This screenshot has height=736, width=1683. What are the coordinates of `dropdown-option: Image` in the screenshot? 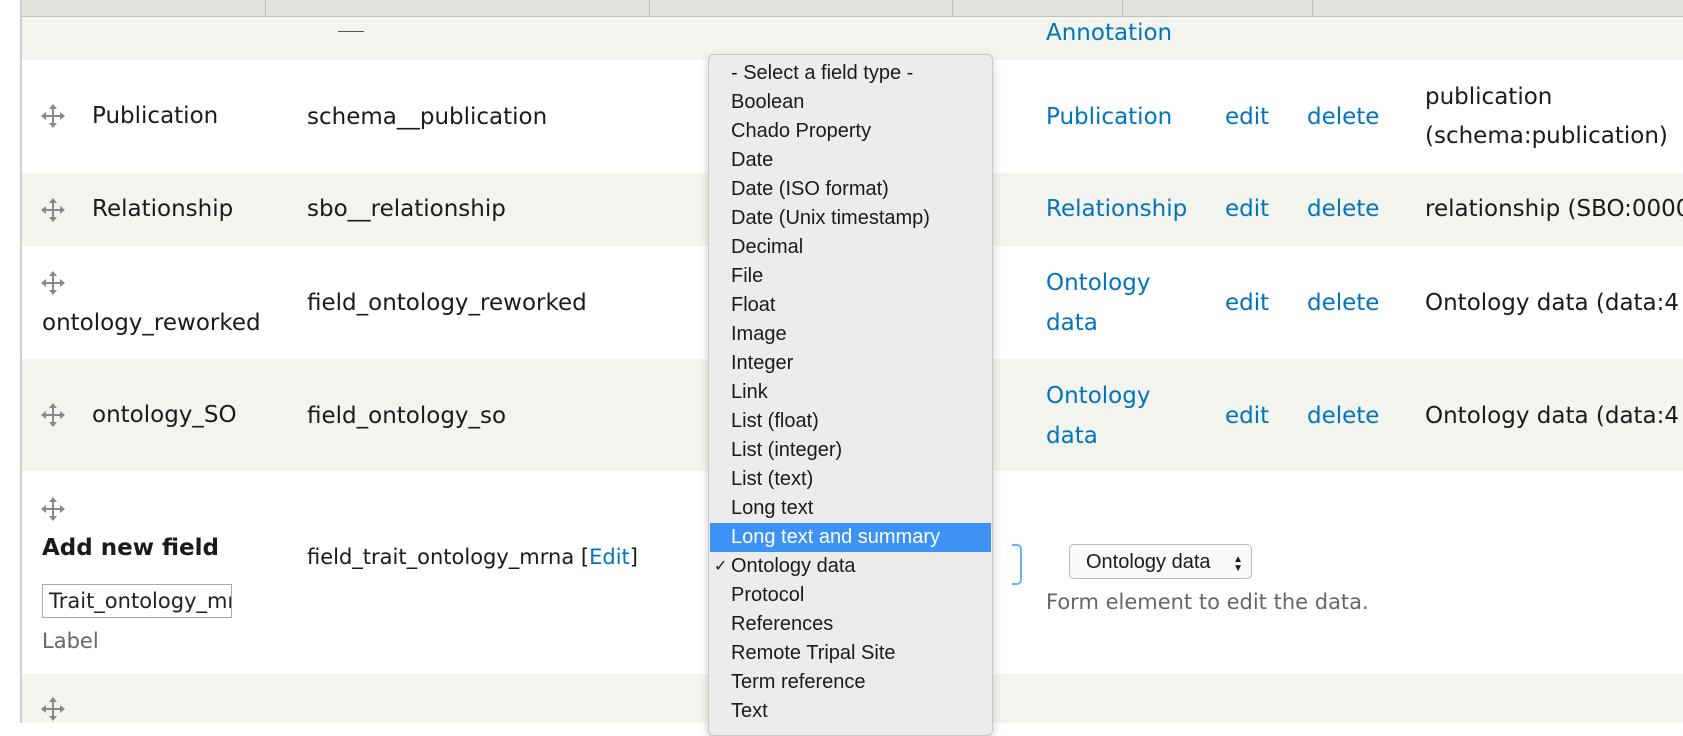 It's located at (850, 334).